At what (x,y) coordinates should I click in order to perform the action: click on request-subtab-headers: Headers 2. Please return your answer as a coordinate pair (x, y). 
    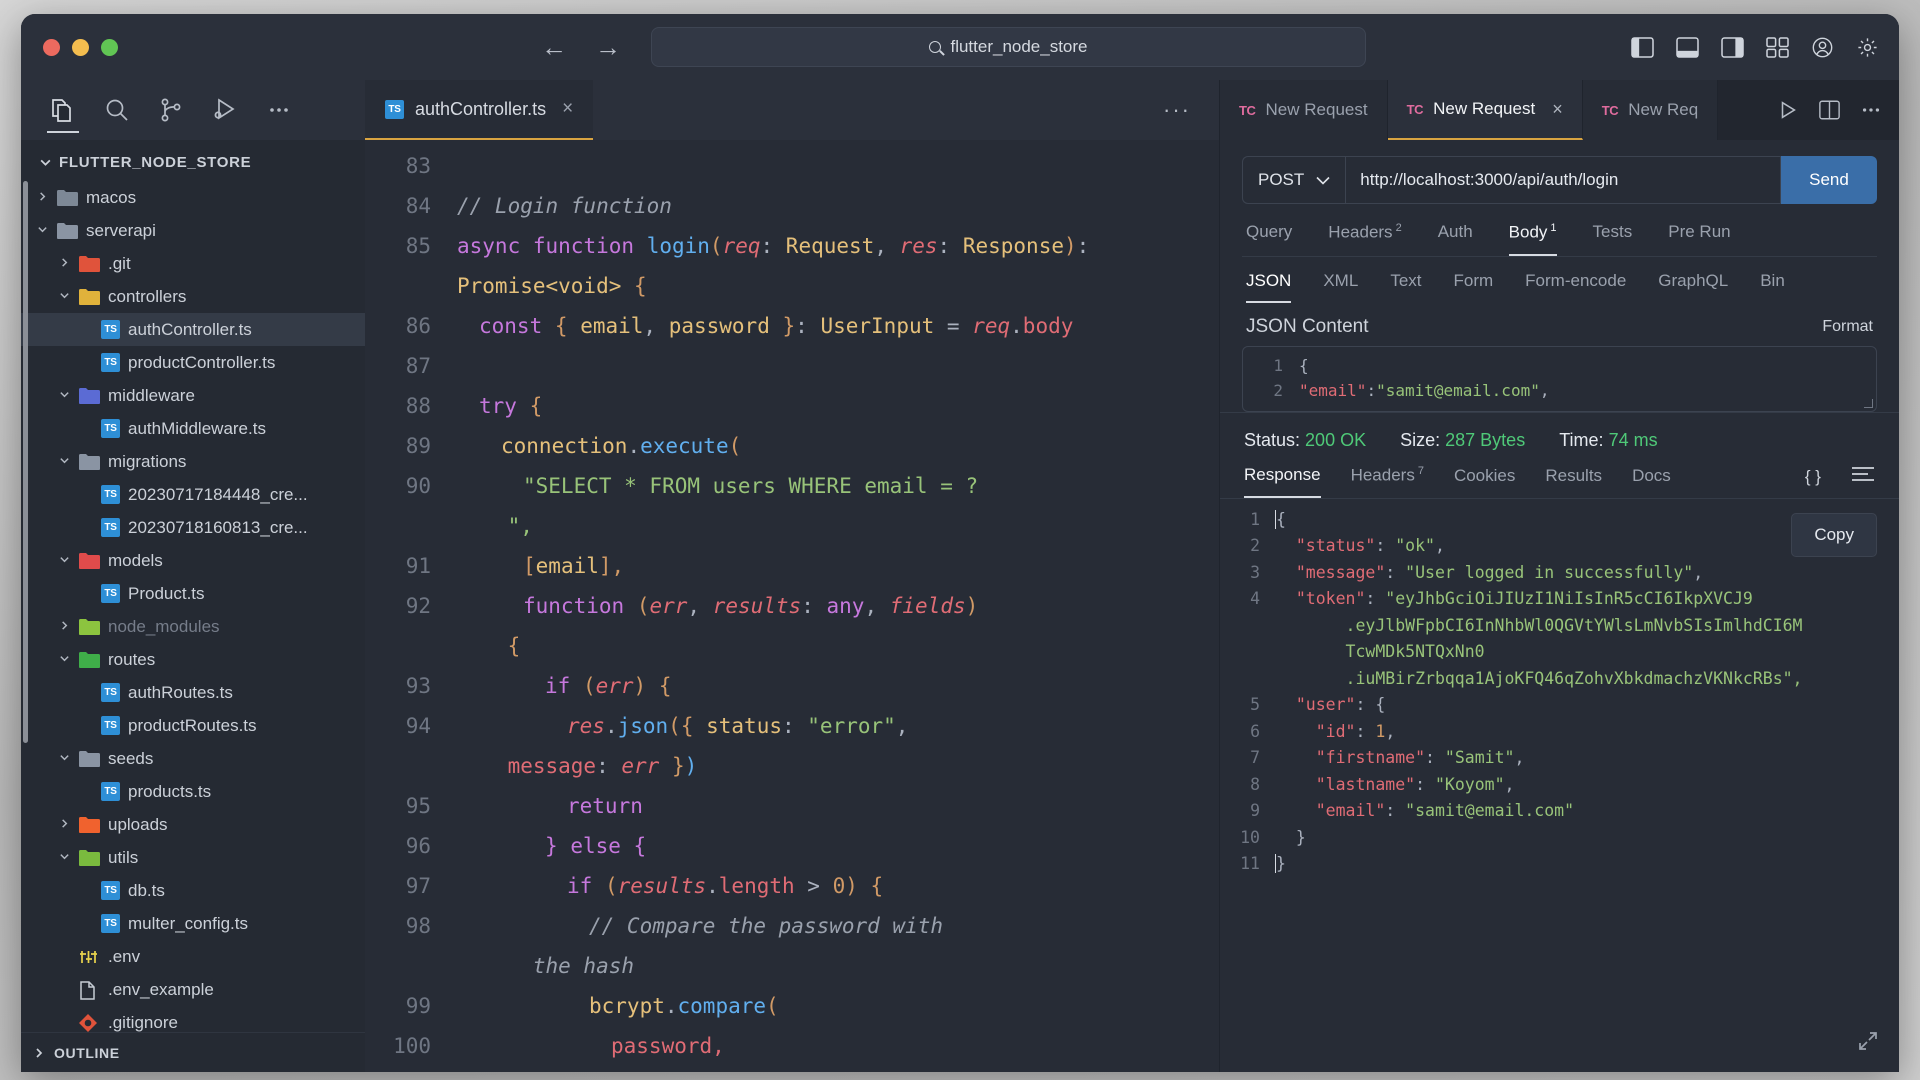
    Looking at the image, I should click on (1364, 239).